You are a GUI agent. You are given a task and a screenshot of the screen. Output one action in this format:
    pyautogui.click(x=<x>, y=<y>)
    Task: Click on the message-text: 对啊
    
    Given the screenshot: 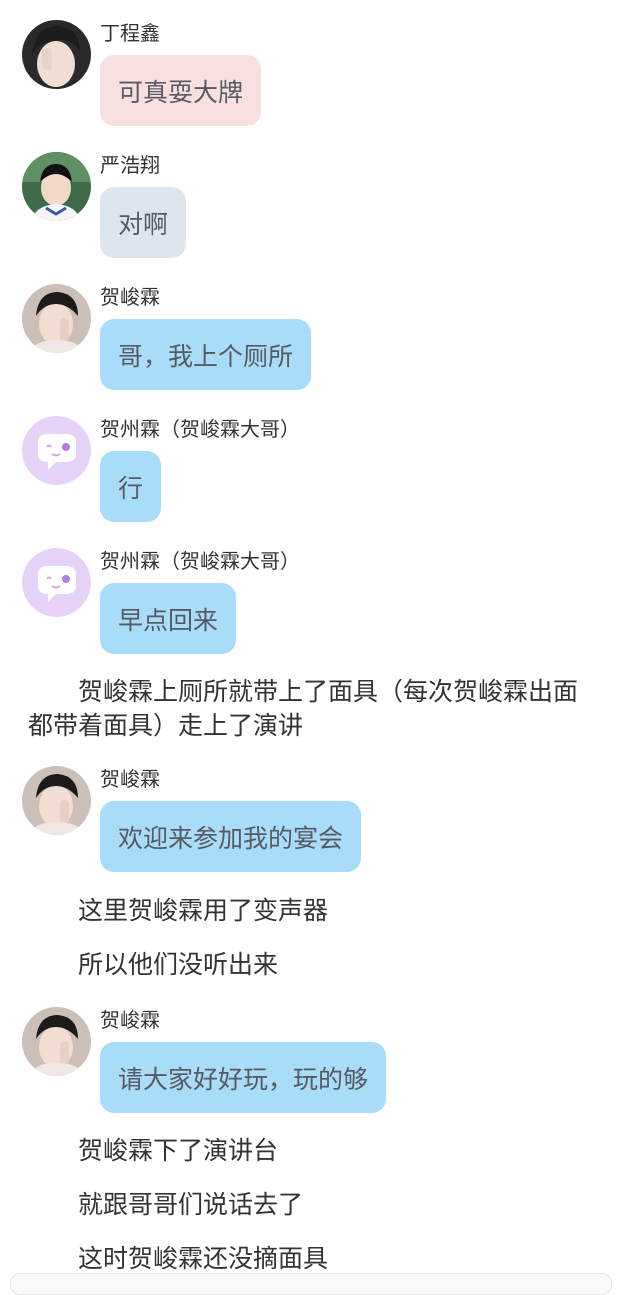 What is the action you would take?
    pyautogui.click(x=143, y=224)
    